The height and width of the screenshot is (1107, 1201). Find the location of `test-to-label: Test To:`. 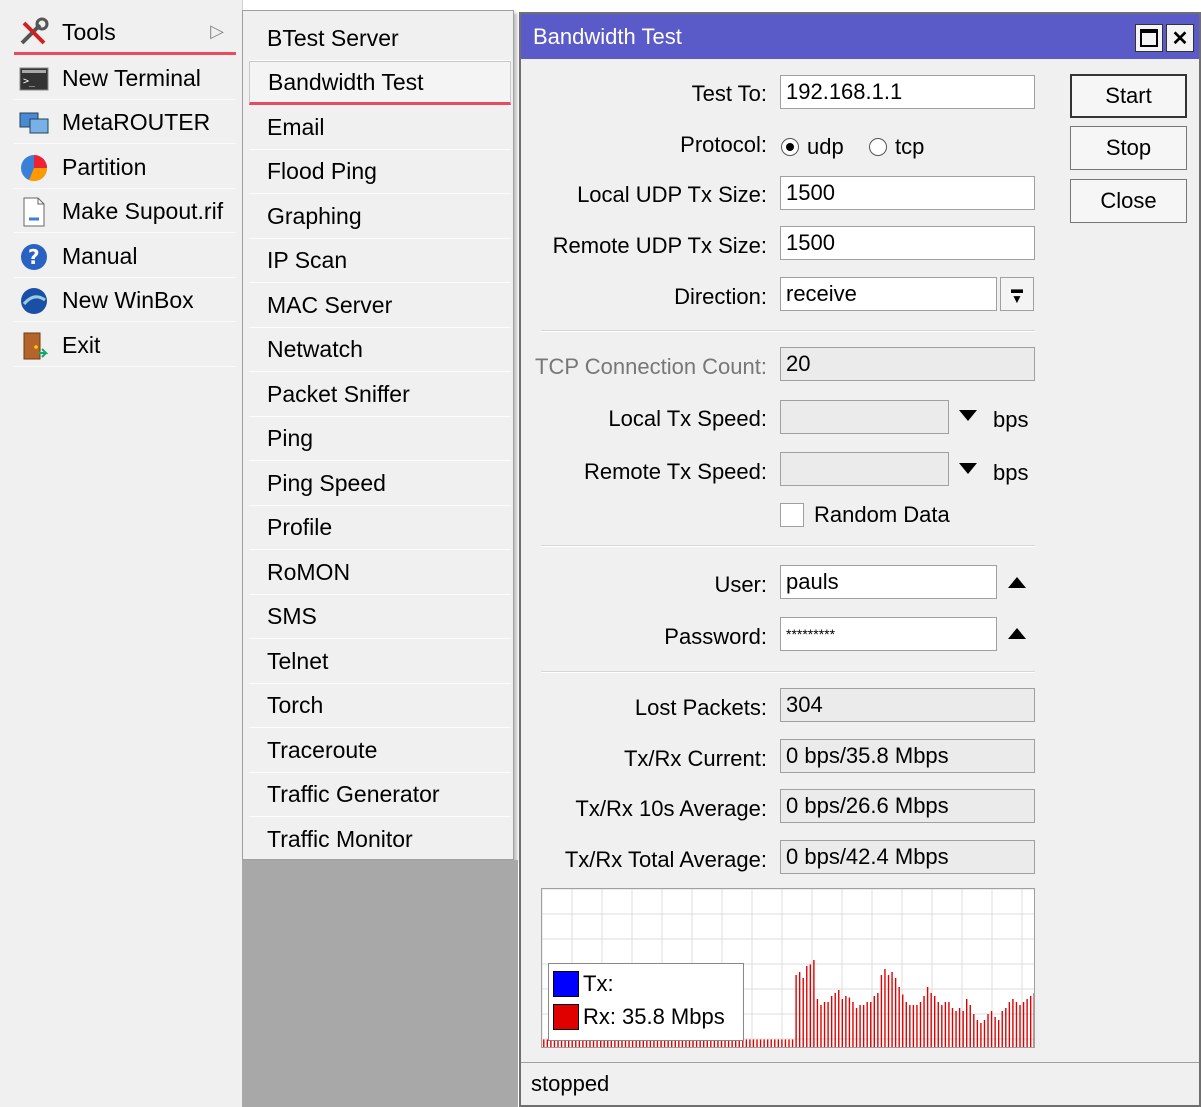

test-to-label: Test To: is located at coordinates (729, 93).